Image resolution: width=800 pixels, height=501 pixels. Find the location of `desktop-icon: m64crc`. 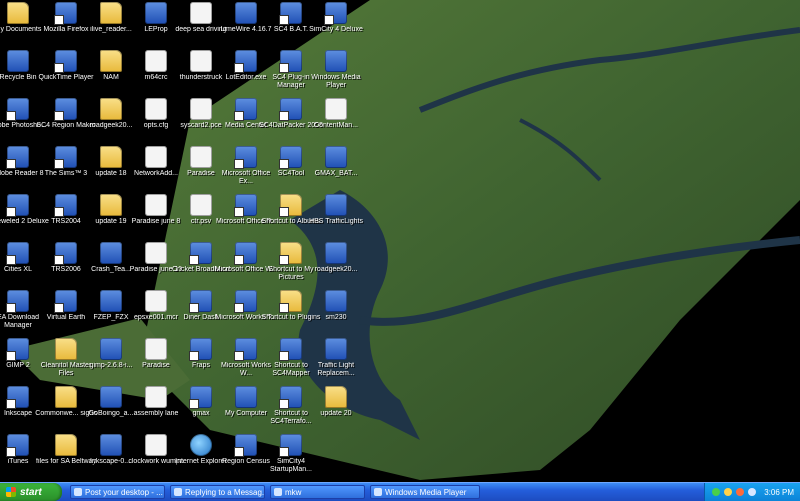

desktop-icon: m64crc is located at coordinates (156, 70).